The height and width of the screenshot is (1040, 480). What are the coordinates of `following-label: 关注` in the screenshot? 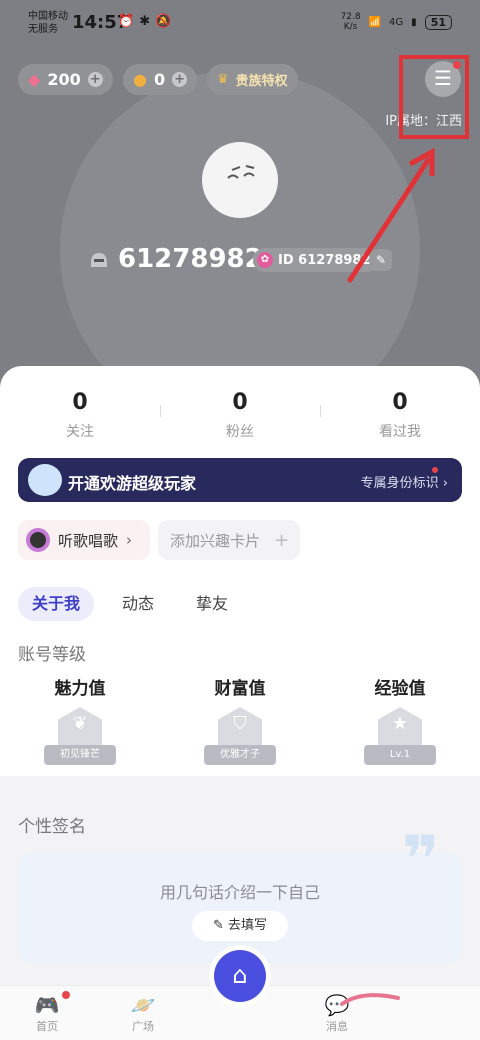 It's located at (80, 432).